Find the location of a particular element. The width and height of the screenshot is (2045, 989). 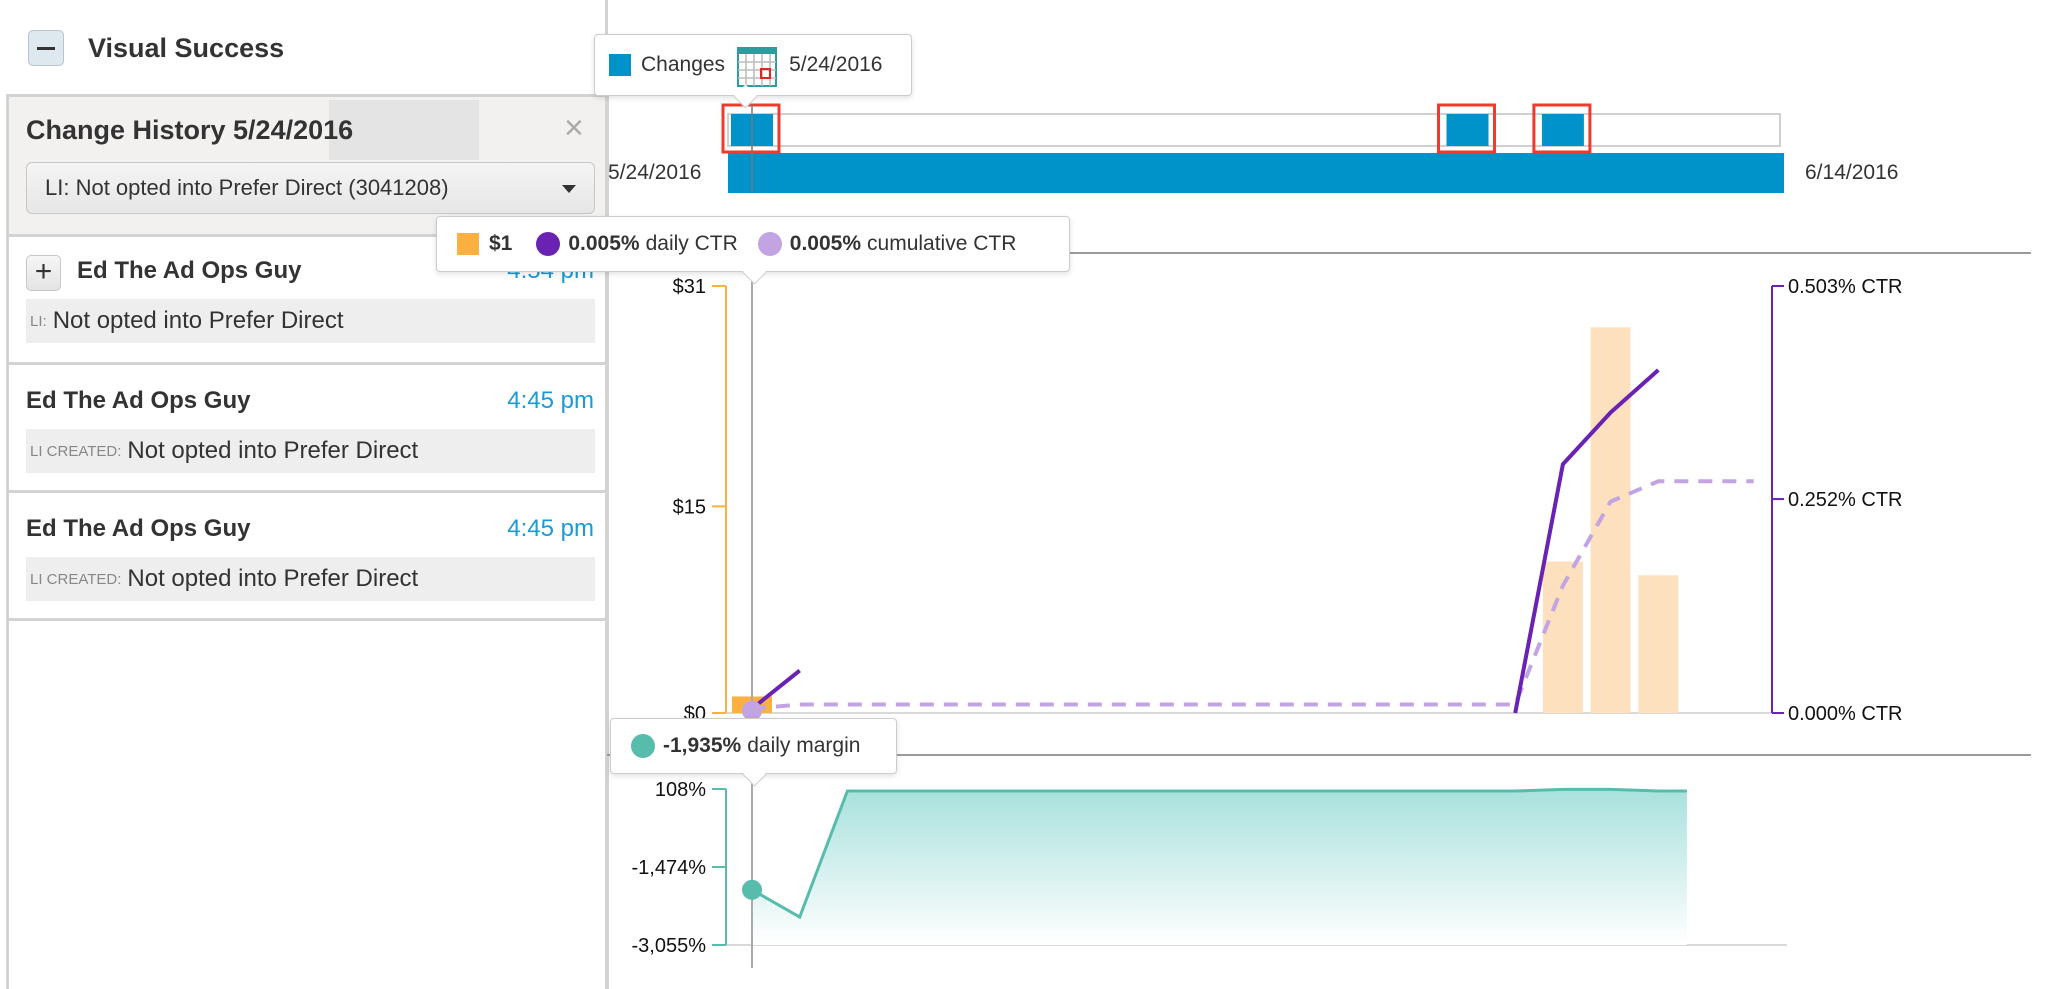

spend-tick-label: $15 is located at coordinates (689, 507).